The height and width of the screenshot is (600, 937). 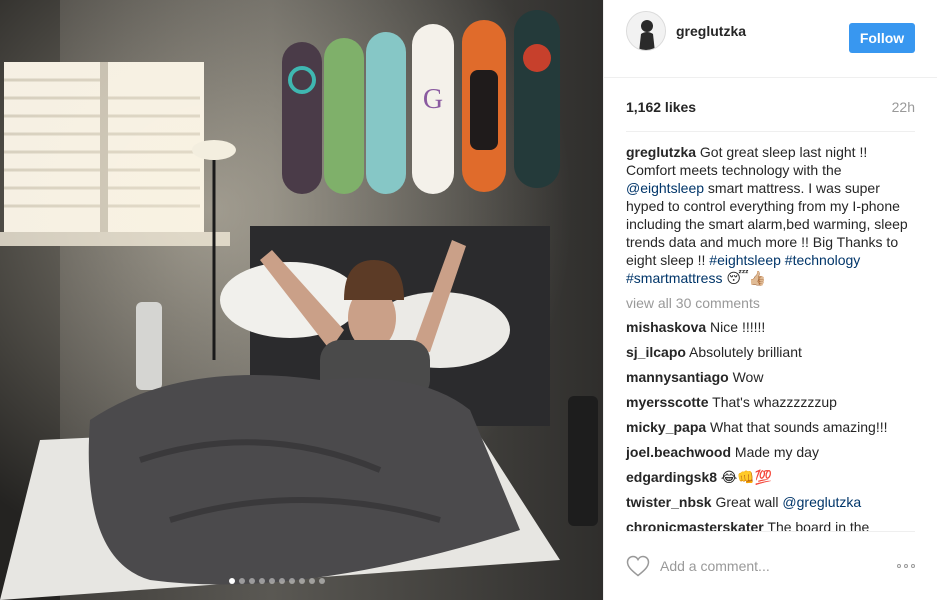 I want to click on comment-text: That's whazzzzzzup, so click(x=772, y=402).